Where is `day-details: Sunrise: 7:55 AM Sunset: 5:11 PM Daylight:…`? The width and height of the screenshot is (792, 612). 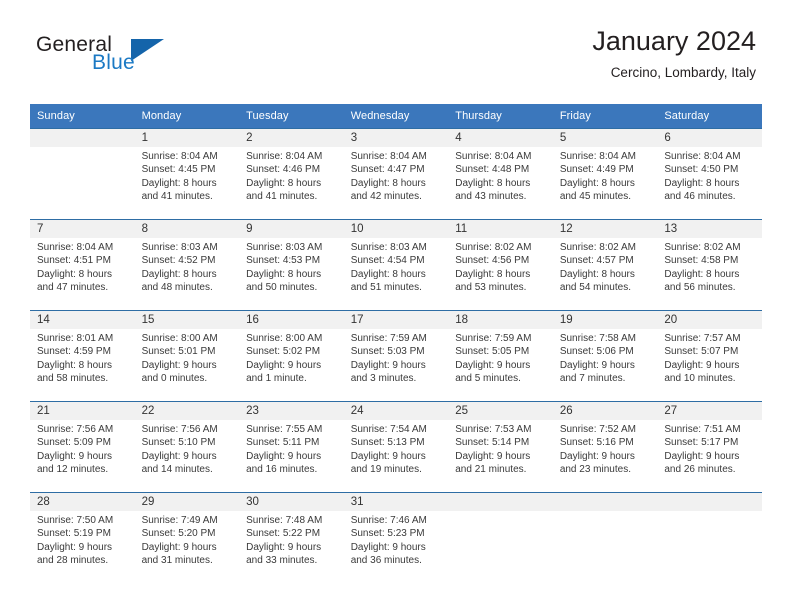
day-details: Sunrise: 7:55 AM Sunset: 5:11 PM Daylight:… is located at coordinates (291, 448).